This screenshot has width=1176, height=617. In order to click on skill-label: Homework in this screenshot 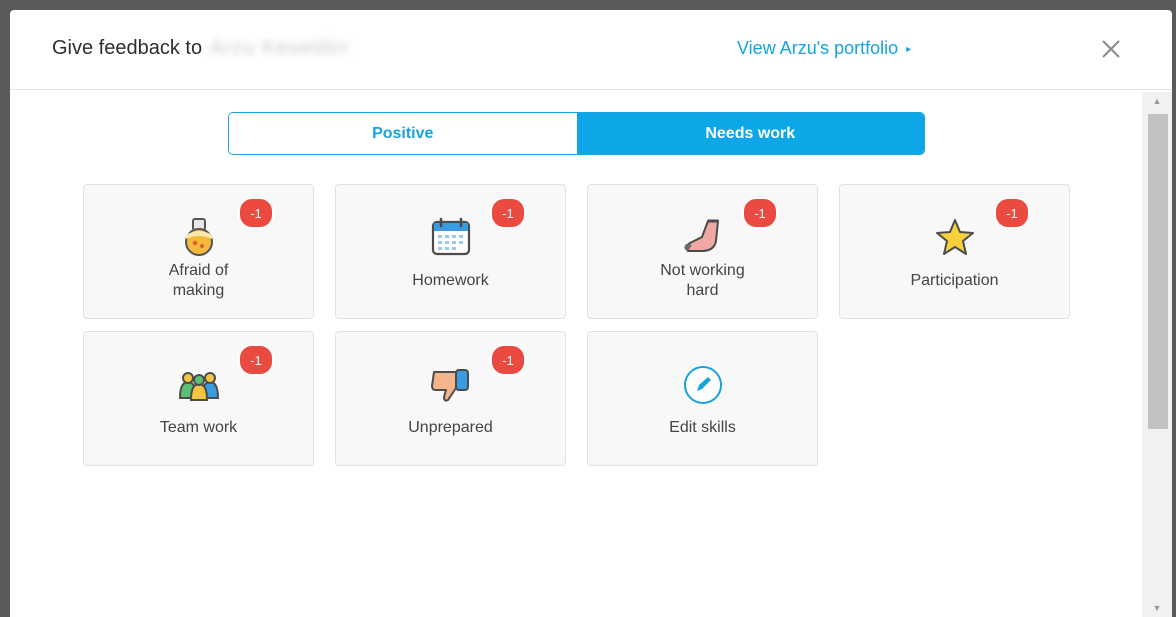, I will do `click(450, 280)`.